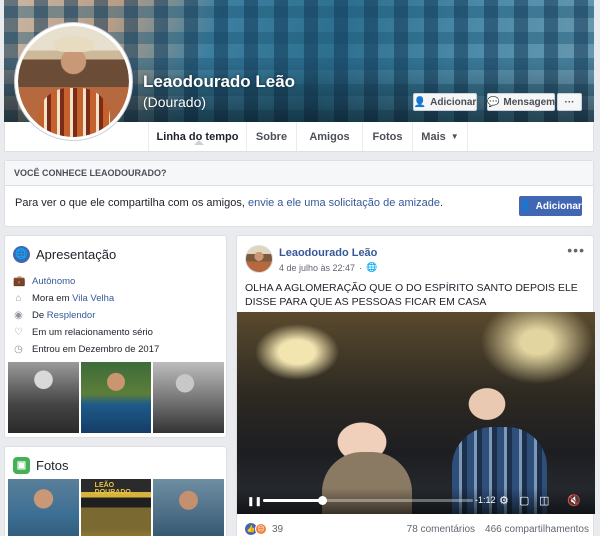 The height and width of the screenshot is (536, 600). I want to click on post-author: Leaodourado Leão, so click(328, 253).